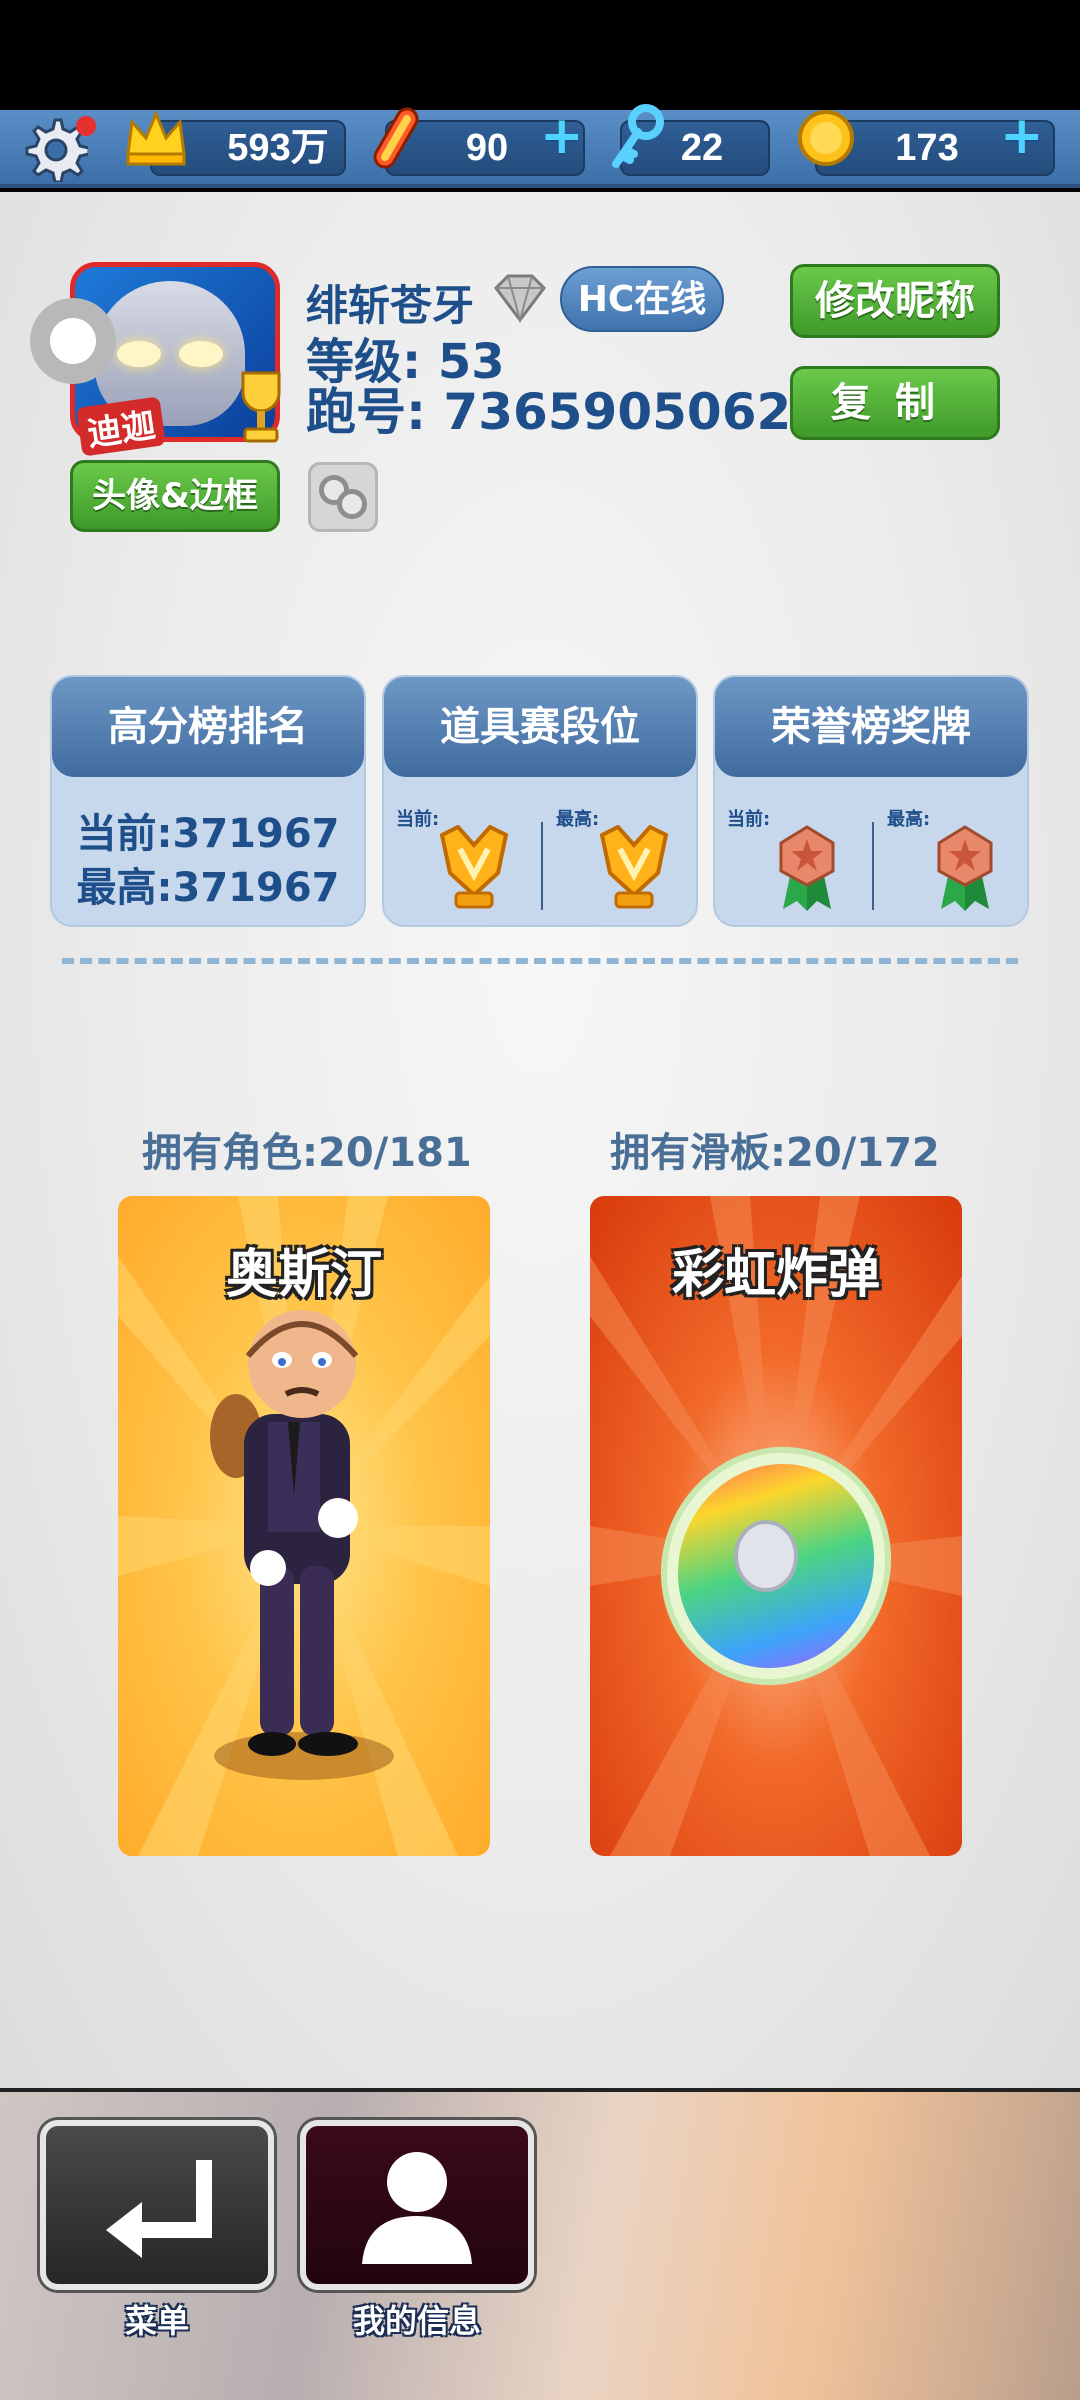  Describe the element at coordinates (304, 1526) in the screenshot. I see `character-showcase: 奥斯汀` at that location.